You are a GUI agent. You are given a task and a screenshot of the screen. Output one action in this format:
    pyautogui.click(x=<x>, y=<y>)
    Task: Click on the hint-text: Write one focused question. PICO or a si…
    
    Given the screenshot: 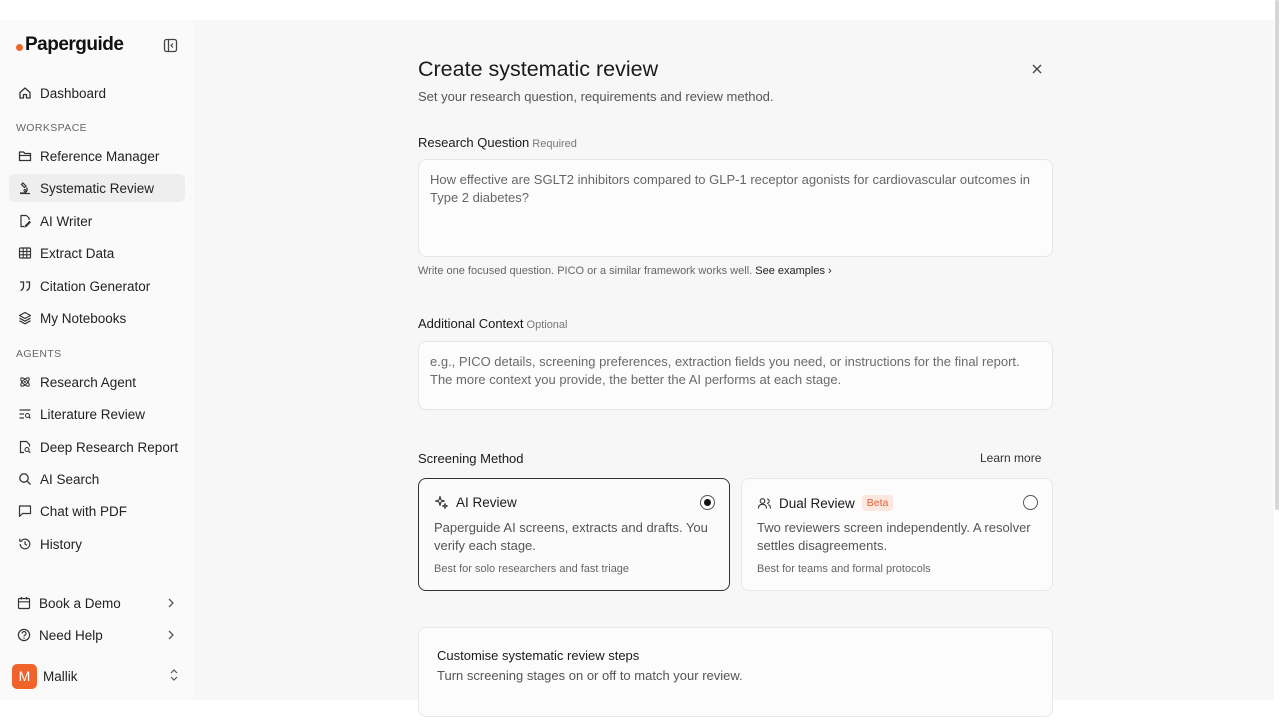 What is the action you would take?
    pyautogui.click(x=585, y=271)
    